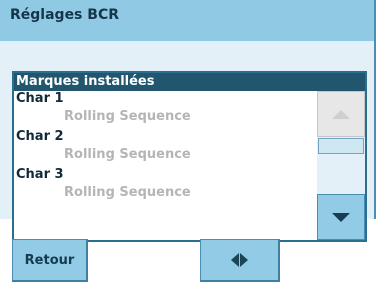  What do you see at coordinates (244, 260) in the screenshot?
I see `right-arrow-icon` at bounding box center [244, 260].